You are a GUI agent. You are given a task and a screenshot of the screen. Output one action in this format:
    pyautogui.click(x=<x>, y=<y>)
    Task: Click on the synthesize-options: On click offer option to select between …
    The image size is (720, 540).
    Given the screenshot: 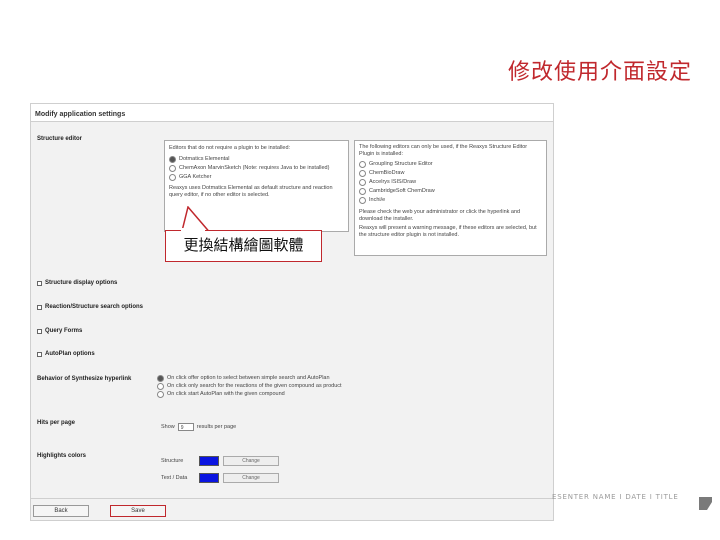 What is the action you would take?
    pyautogui.click(x=249, y=386)
    